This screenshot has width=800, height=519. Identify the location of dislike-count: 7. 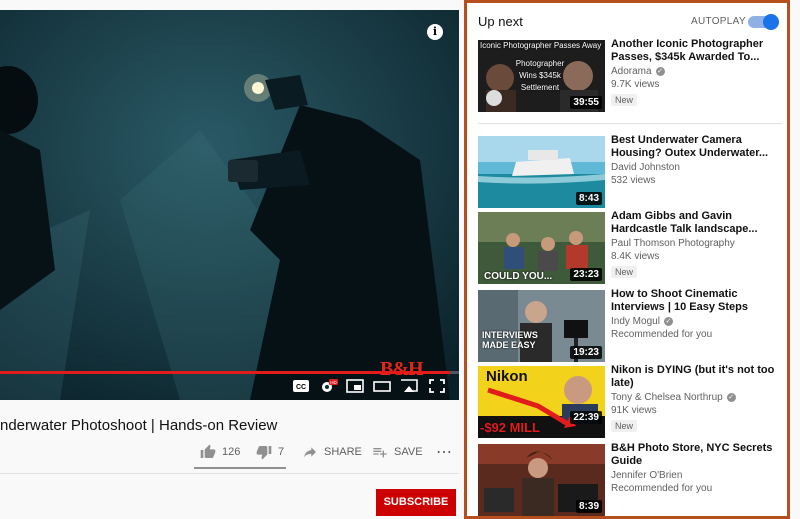
(281, 452).